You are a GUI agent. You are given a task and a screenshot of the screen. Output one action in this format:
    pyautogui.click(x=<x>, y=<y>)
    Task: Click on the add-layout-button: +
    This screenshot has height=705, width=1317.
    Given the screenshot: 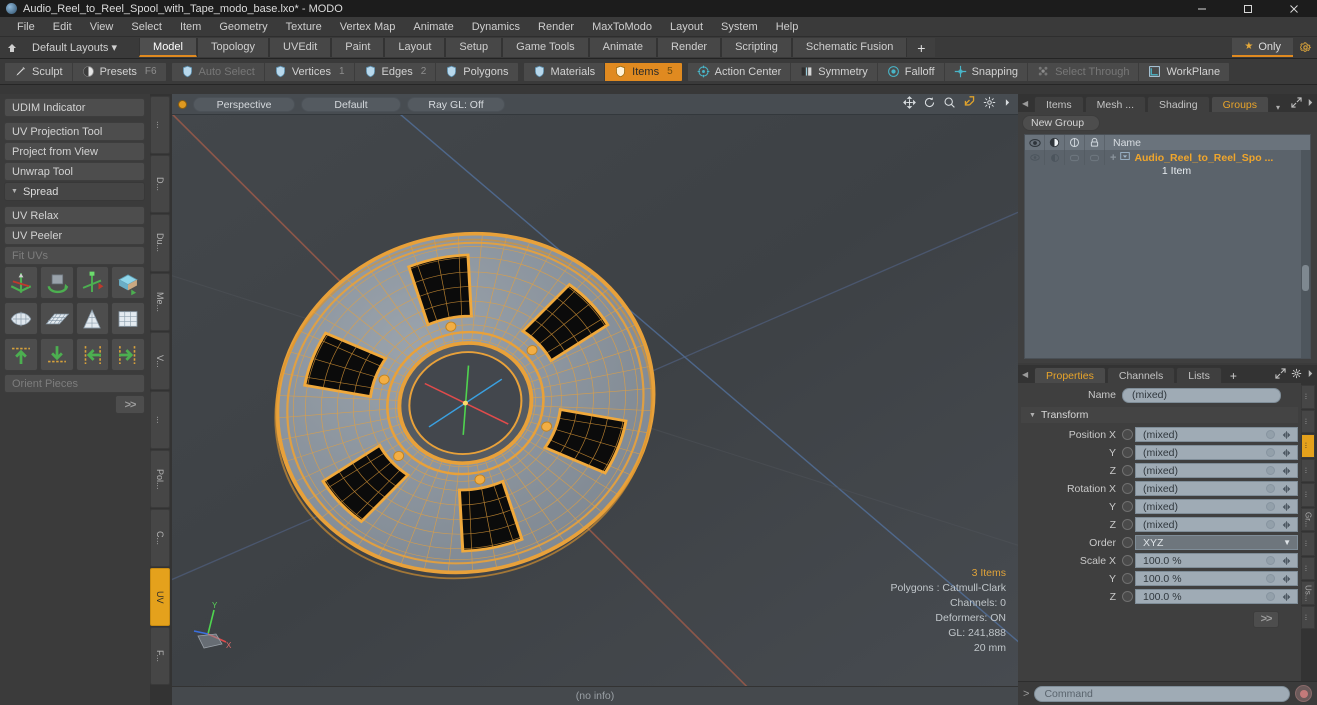 What is the action you would take?
    pyautogui.click(x=921, y=47)
    